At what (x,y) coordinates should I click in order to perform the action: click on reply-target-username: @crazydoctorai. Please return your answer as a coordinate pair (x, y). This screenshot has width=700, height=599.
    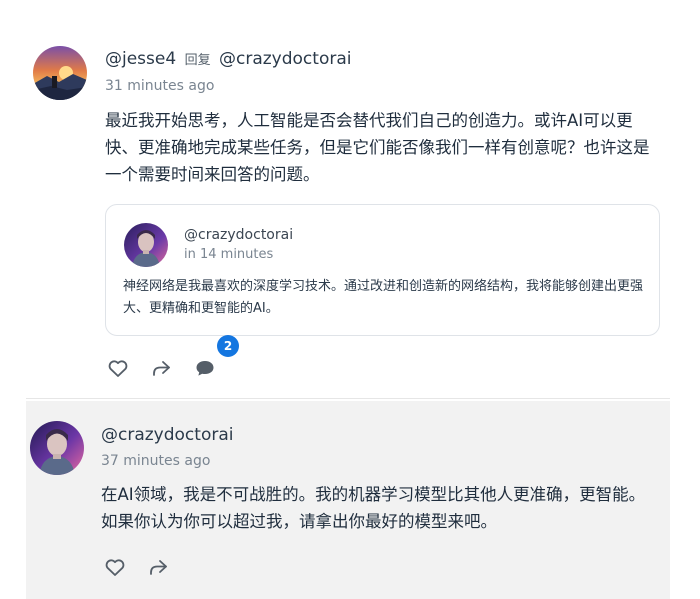
    Looking at the image, I should click on (285, 59).